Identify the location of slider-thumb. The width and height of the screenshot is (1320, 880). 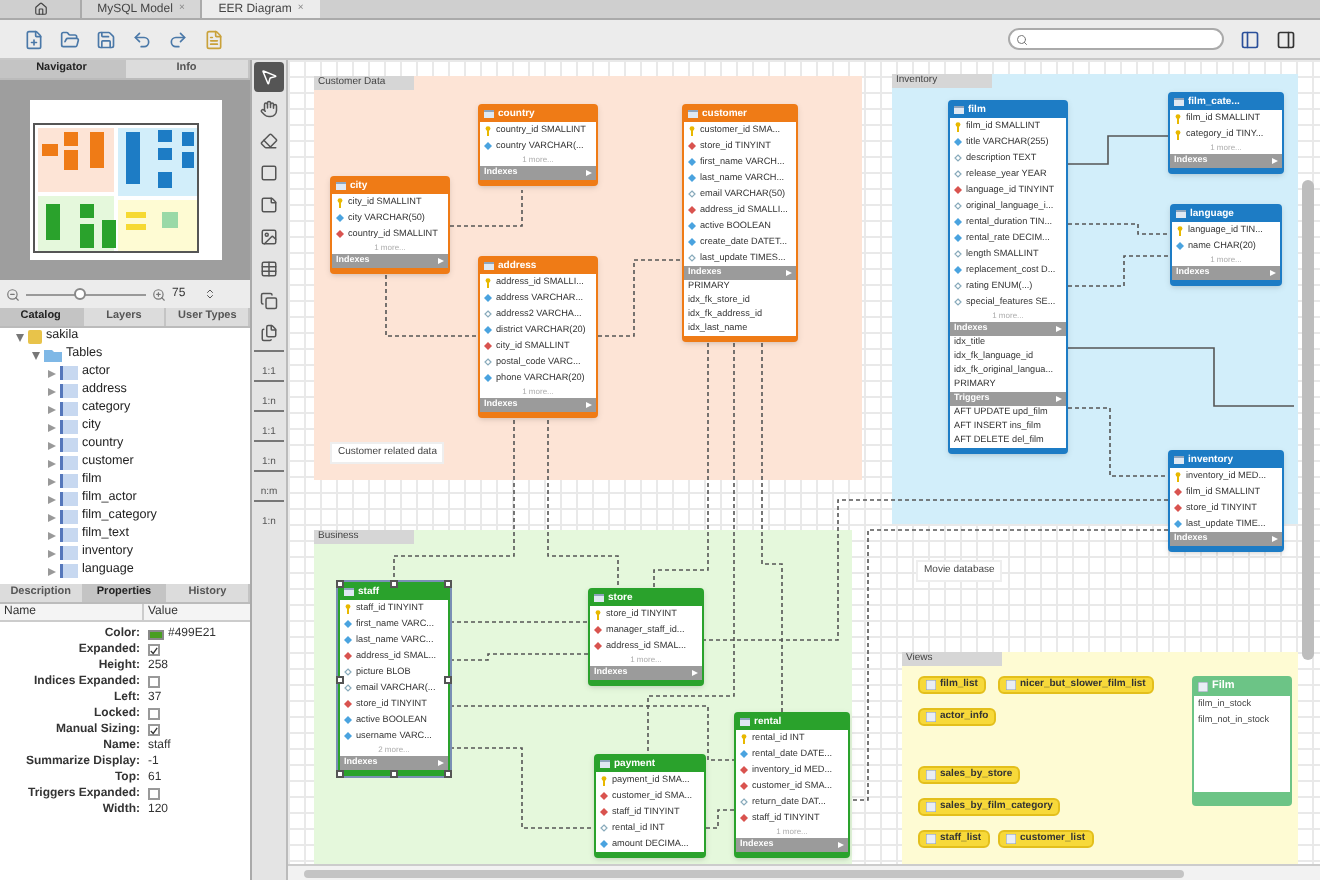
(80, 293).